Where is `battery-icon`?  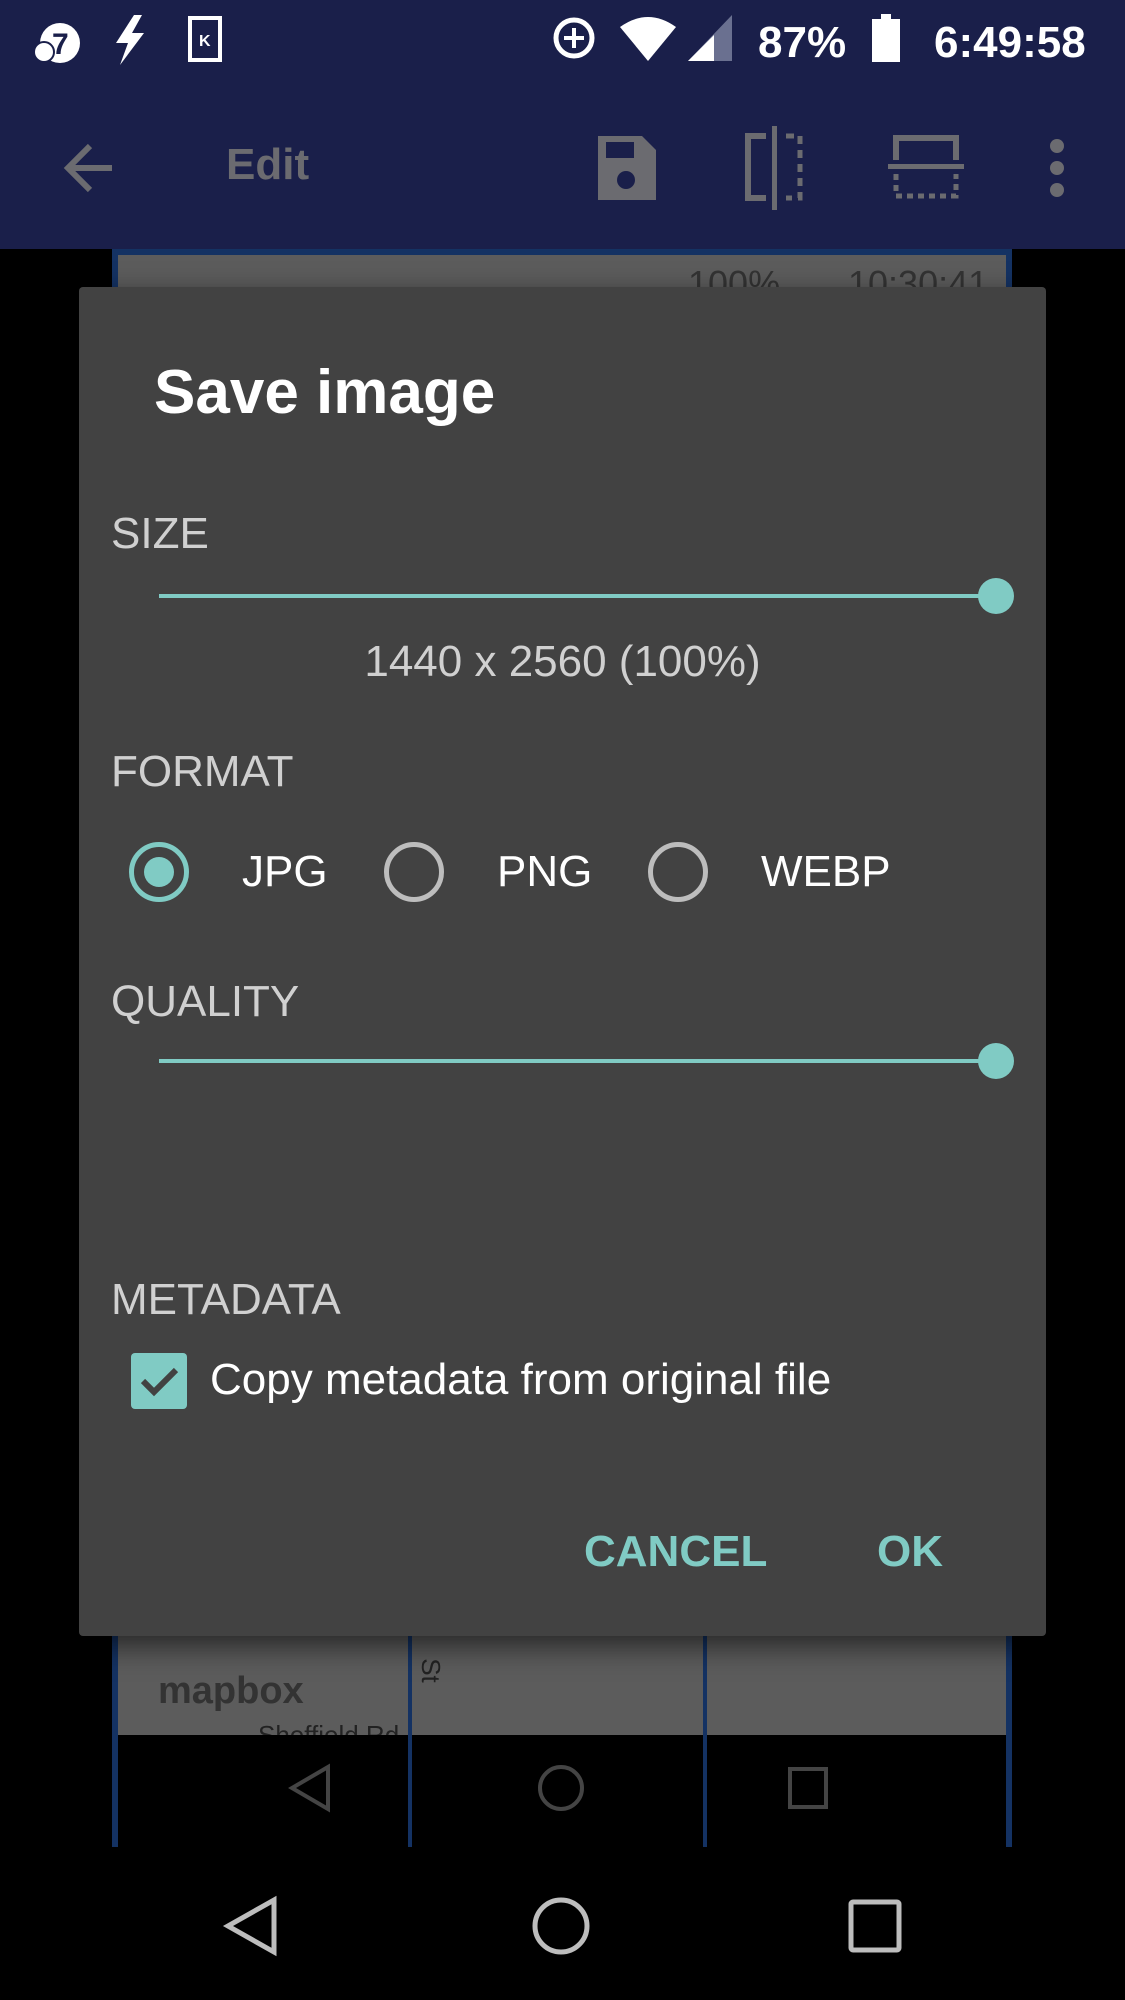 battery-icon is located at coordinates (886, 38).